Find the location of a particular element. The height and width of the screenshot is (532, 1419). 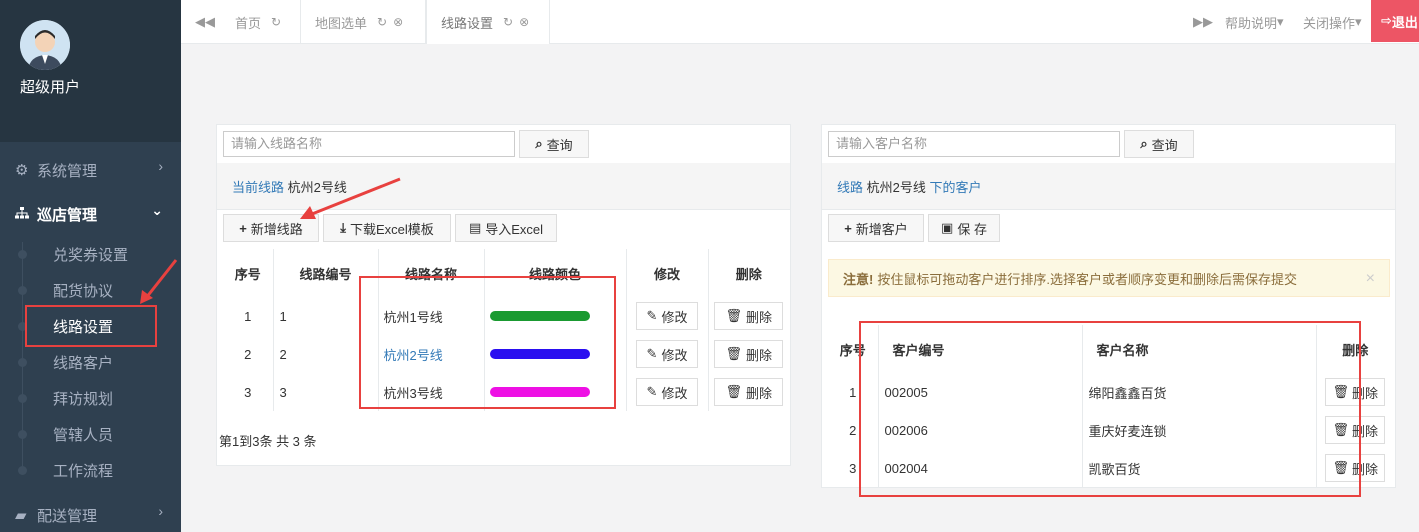

alert-text: 按住鼠标可拖动客户进行排序.选择客户或者顺序变更和删除后需保存提交 is located at coordinates (1087, 279).